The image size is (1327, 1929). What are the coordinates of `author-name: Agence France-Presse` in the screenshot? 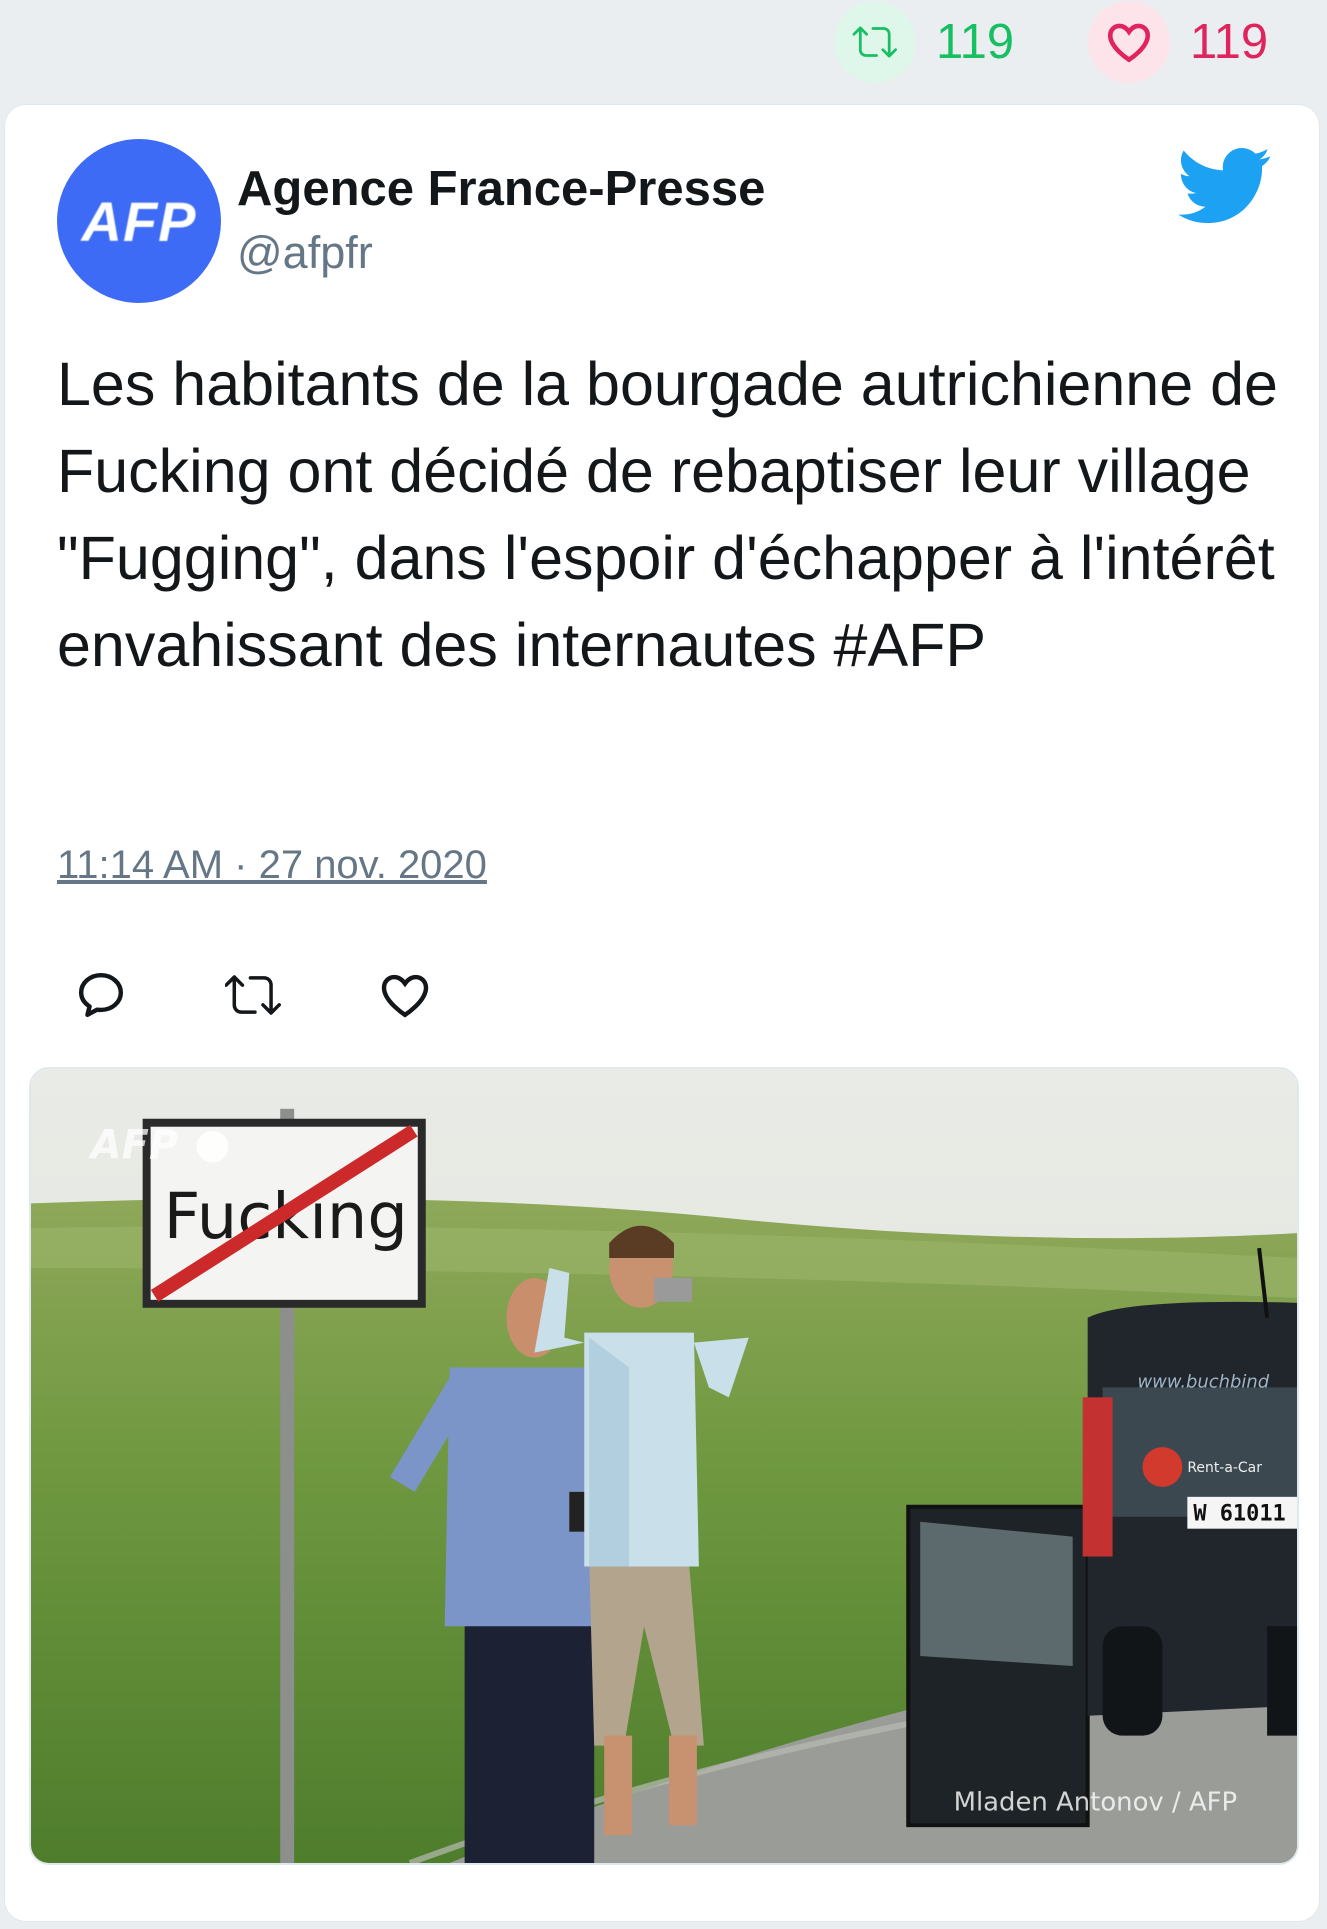 It's located at (501, 189).